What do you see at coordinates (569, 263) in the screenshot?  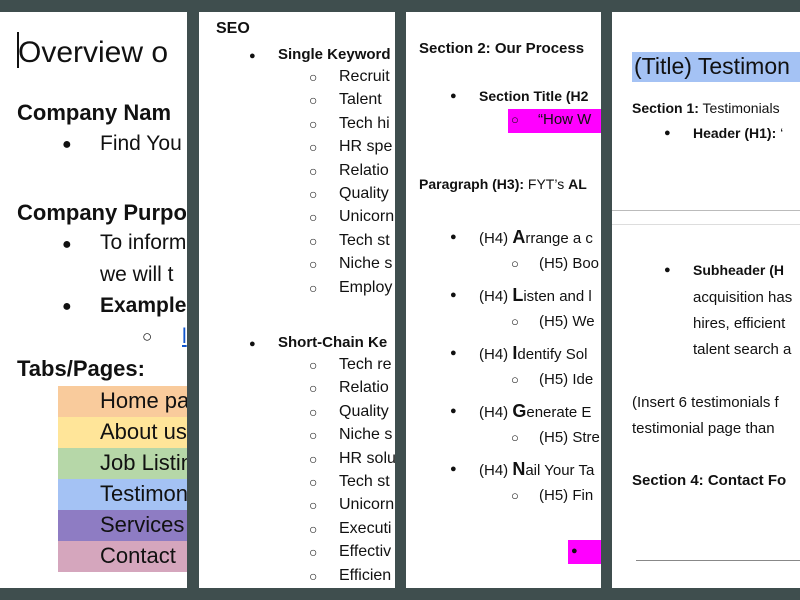 I see `process-step-h5: (H5) Boo` at bounding box center [569, 263].